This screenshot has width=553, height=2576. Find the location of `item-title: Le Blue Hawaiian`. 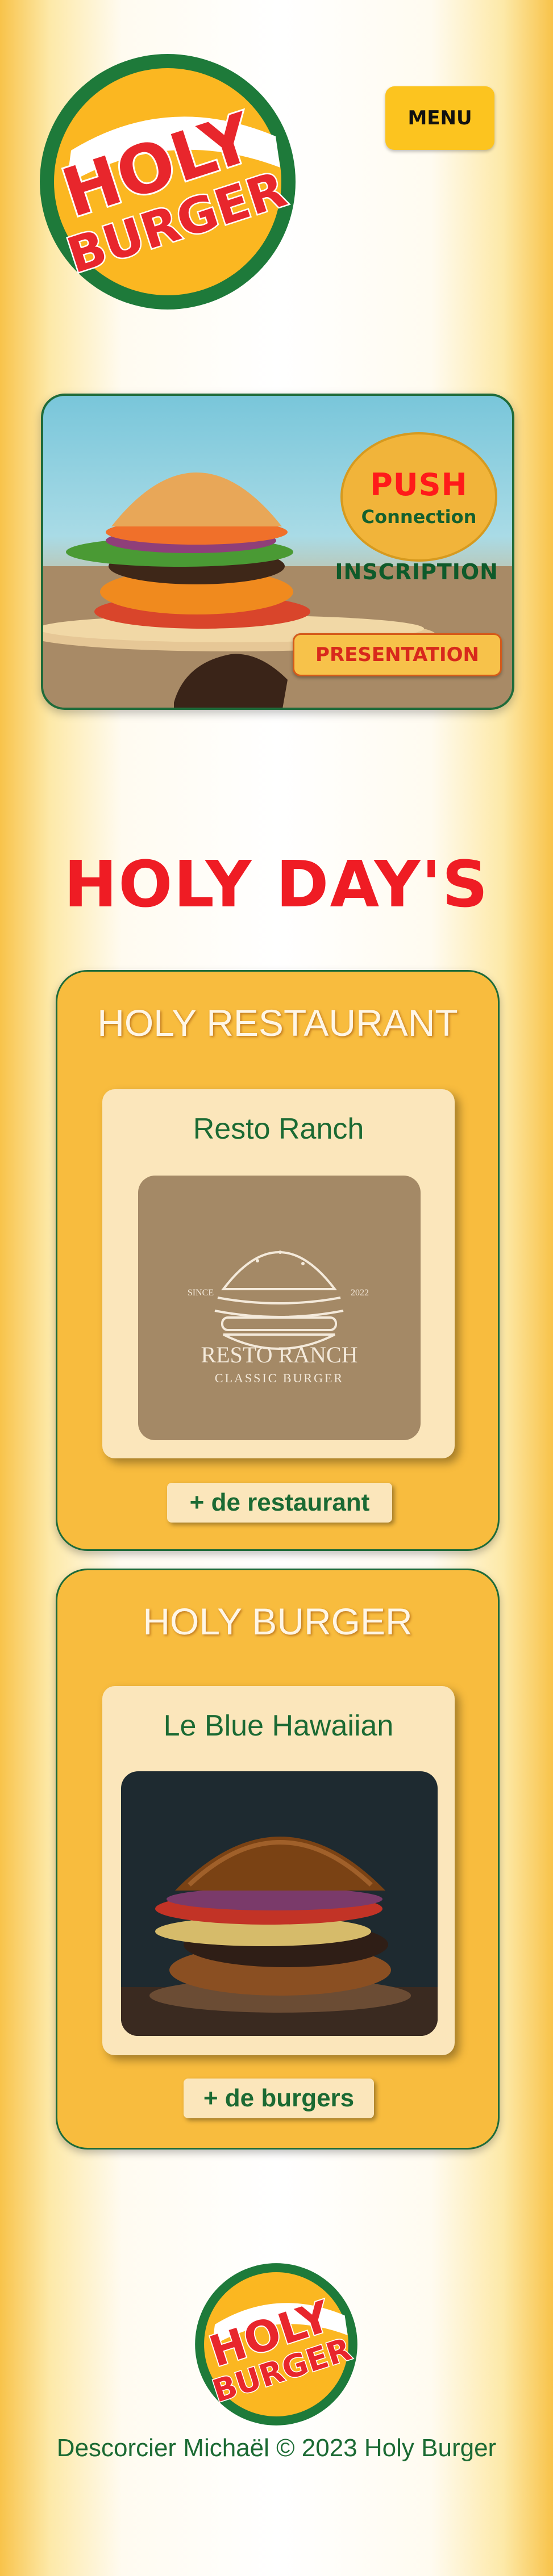

item-title: Le Blue Hawaiian is located at coordinates (278, 1725).